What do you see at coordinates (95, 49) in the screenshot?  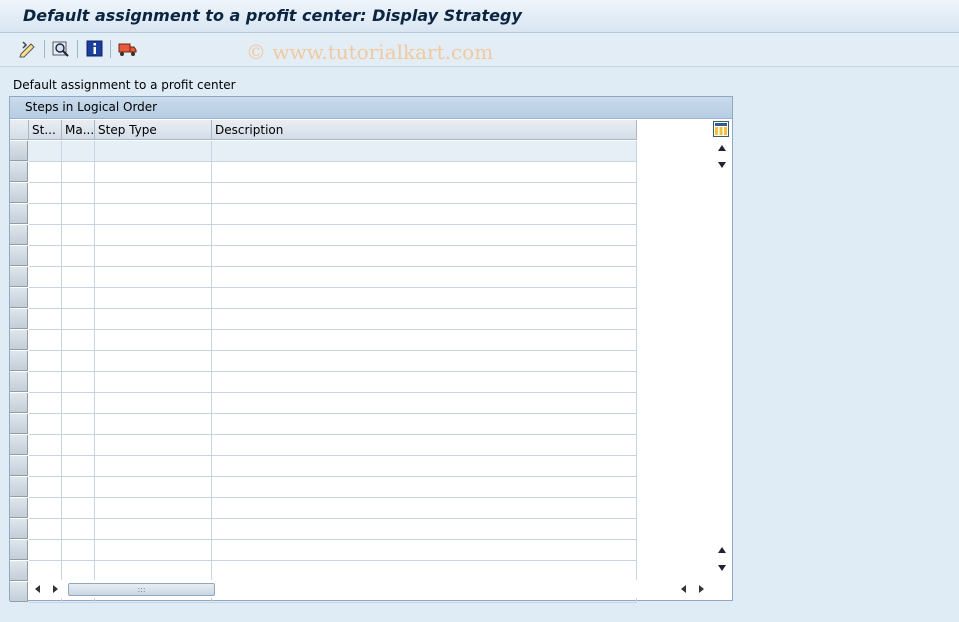 I see `info-icon` at bounding box center [95, 49].